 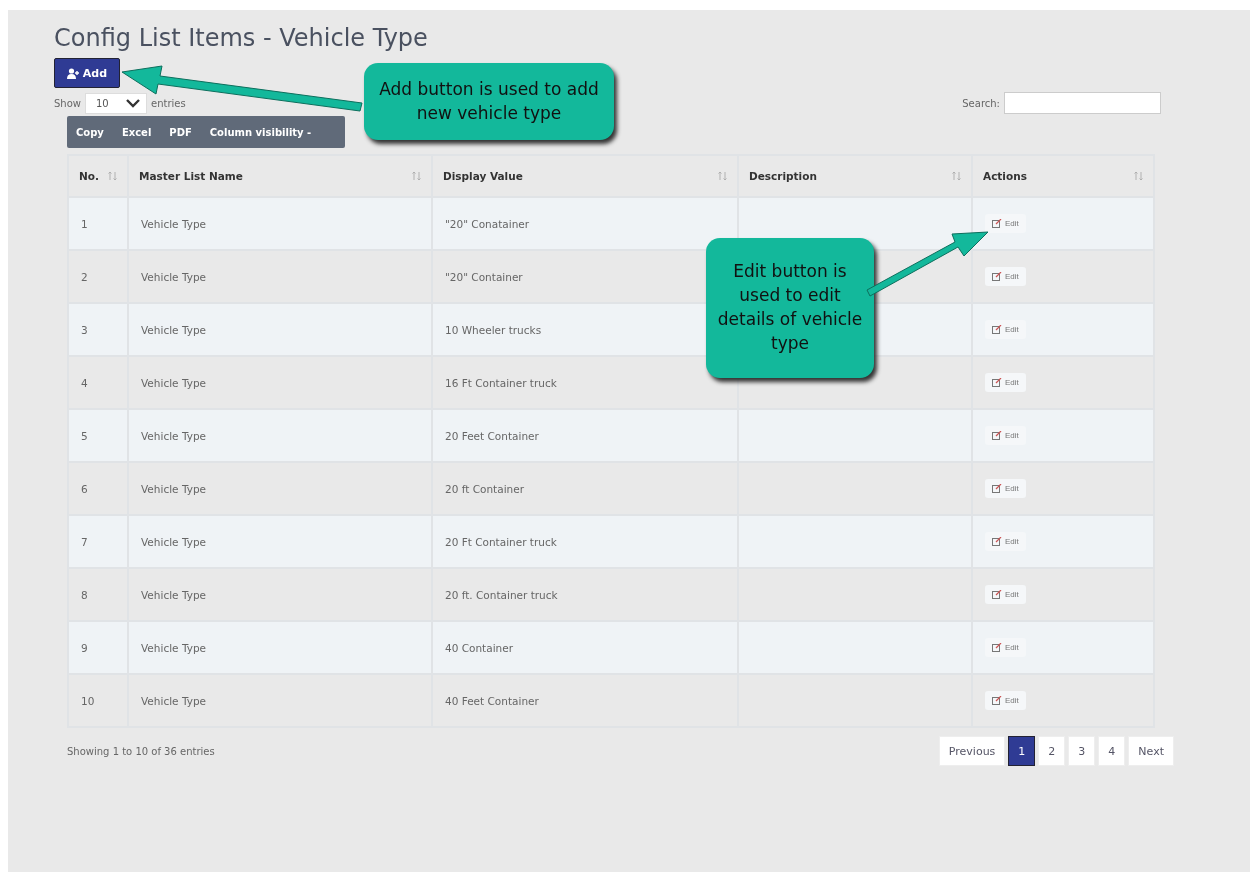 What do you see at coordinates (260, 132) in the screenshot?
I see `export-button: Column visibility -` at bounding box center [260, 132].